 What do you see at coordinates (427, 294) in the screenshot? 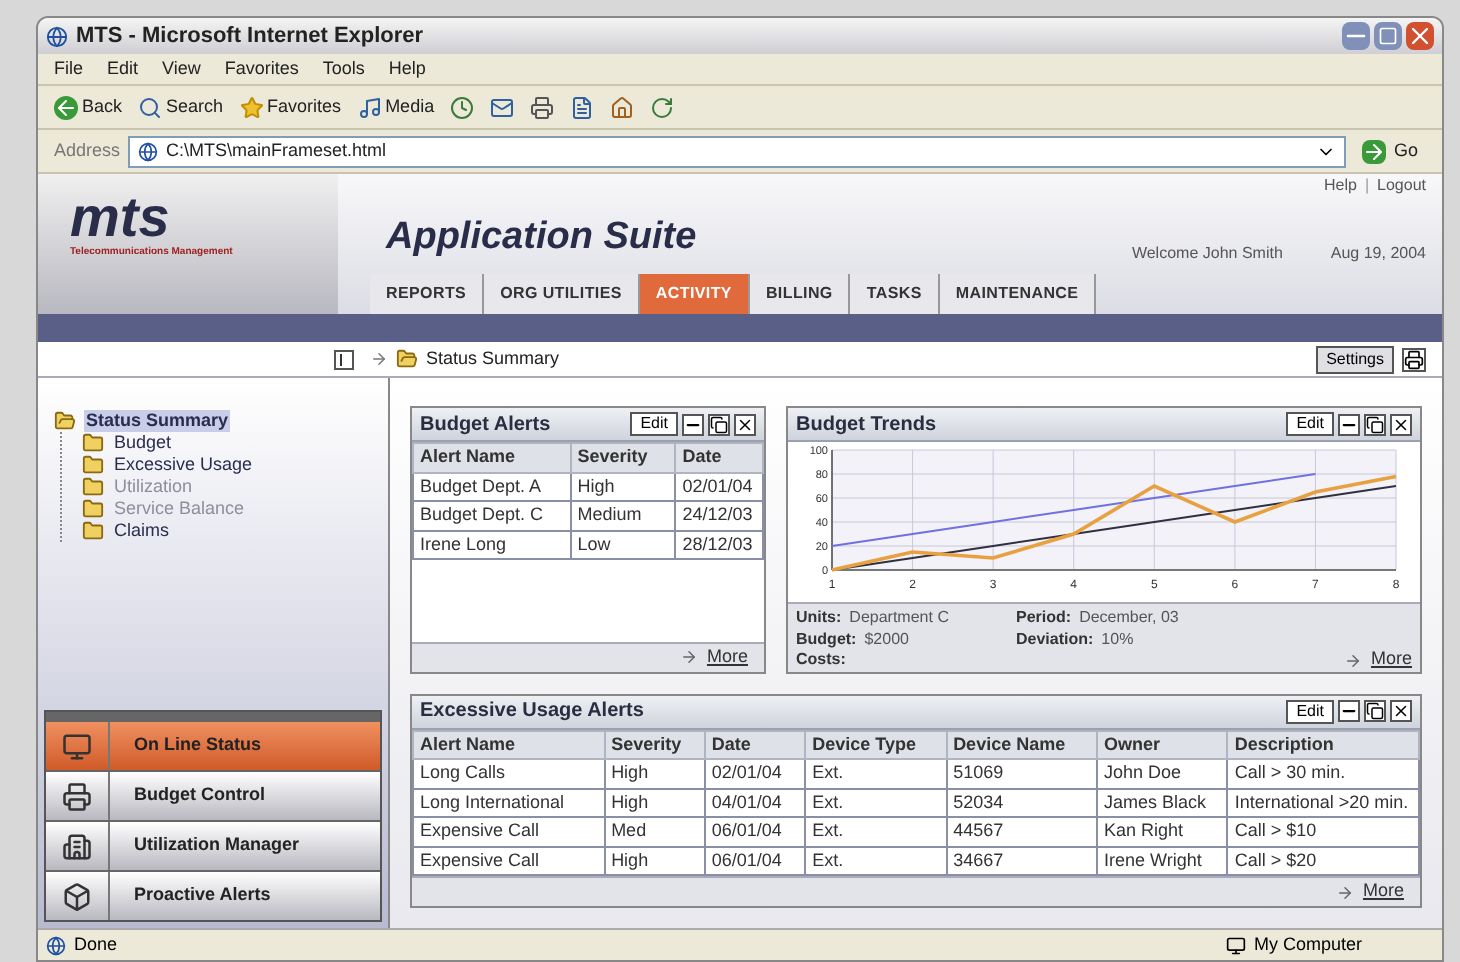
I see `nav-tab: REPORTS` at bounding box center [427, 294].